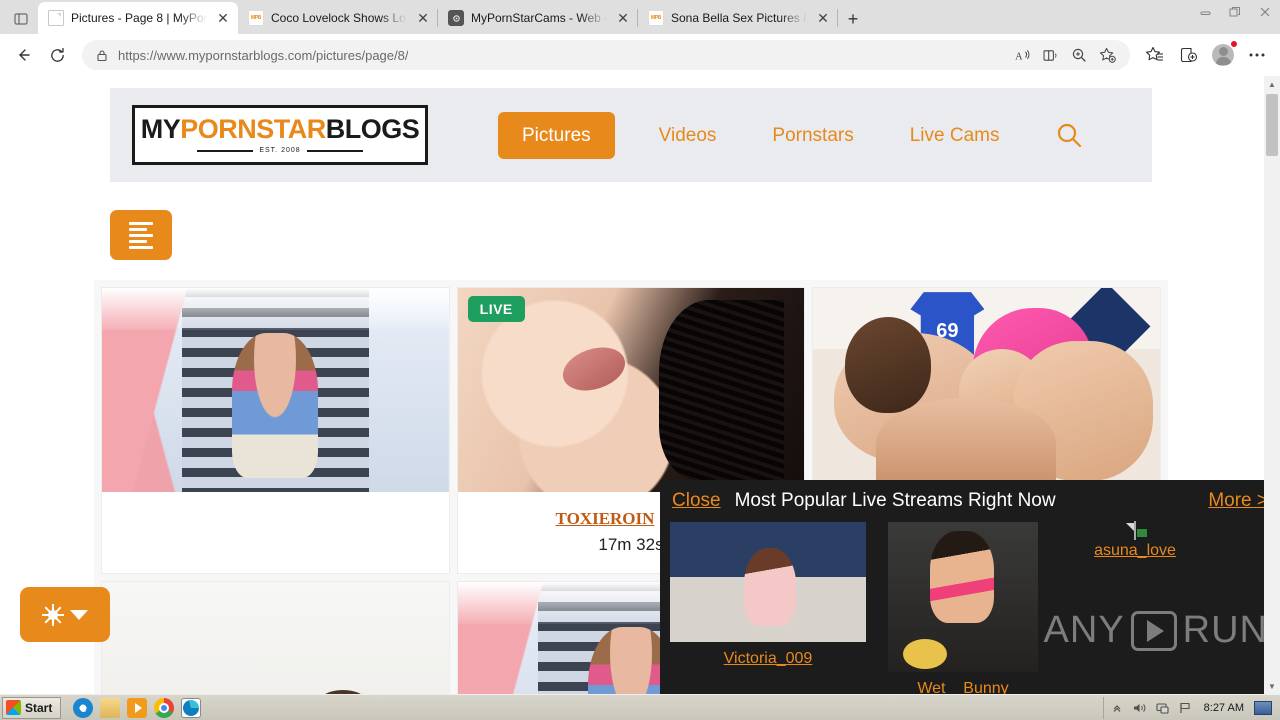  Describe the element at coordinates (496, 309) in the screenshot. I see `live-badge: LIVE` at that location.